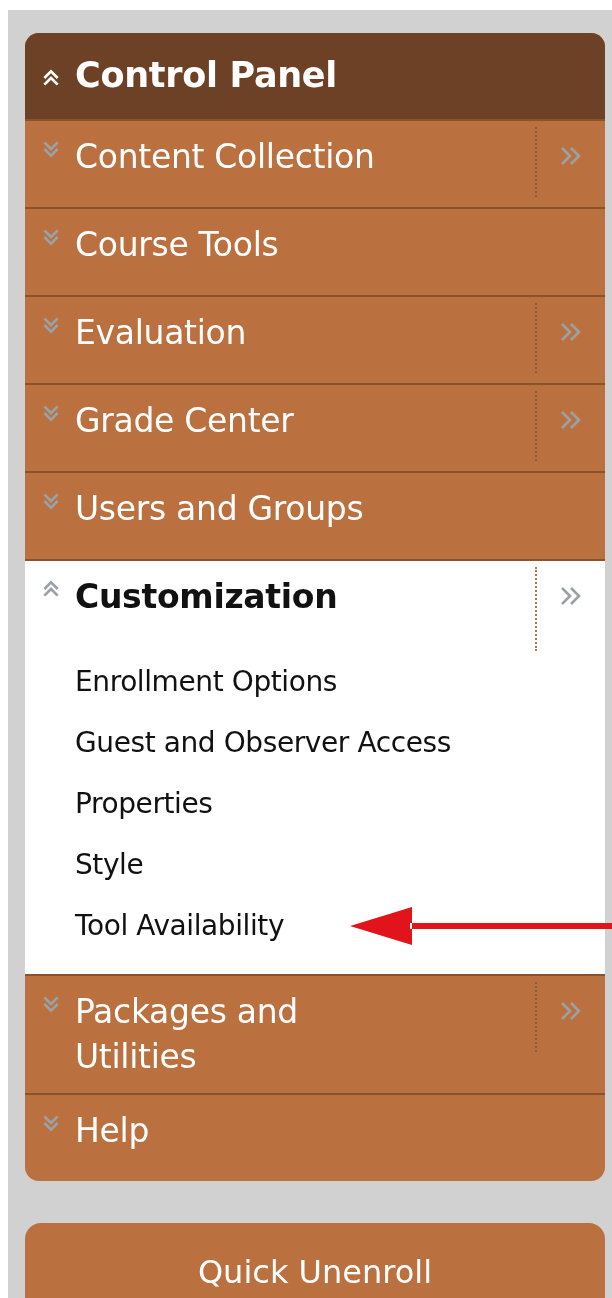 The width and height of the screenshot is (612, 1298). Describe the element at coordinates (186, 1035) in the screenshot. I see `menu-section-link: Packages and Utilities` at that location.